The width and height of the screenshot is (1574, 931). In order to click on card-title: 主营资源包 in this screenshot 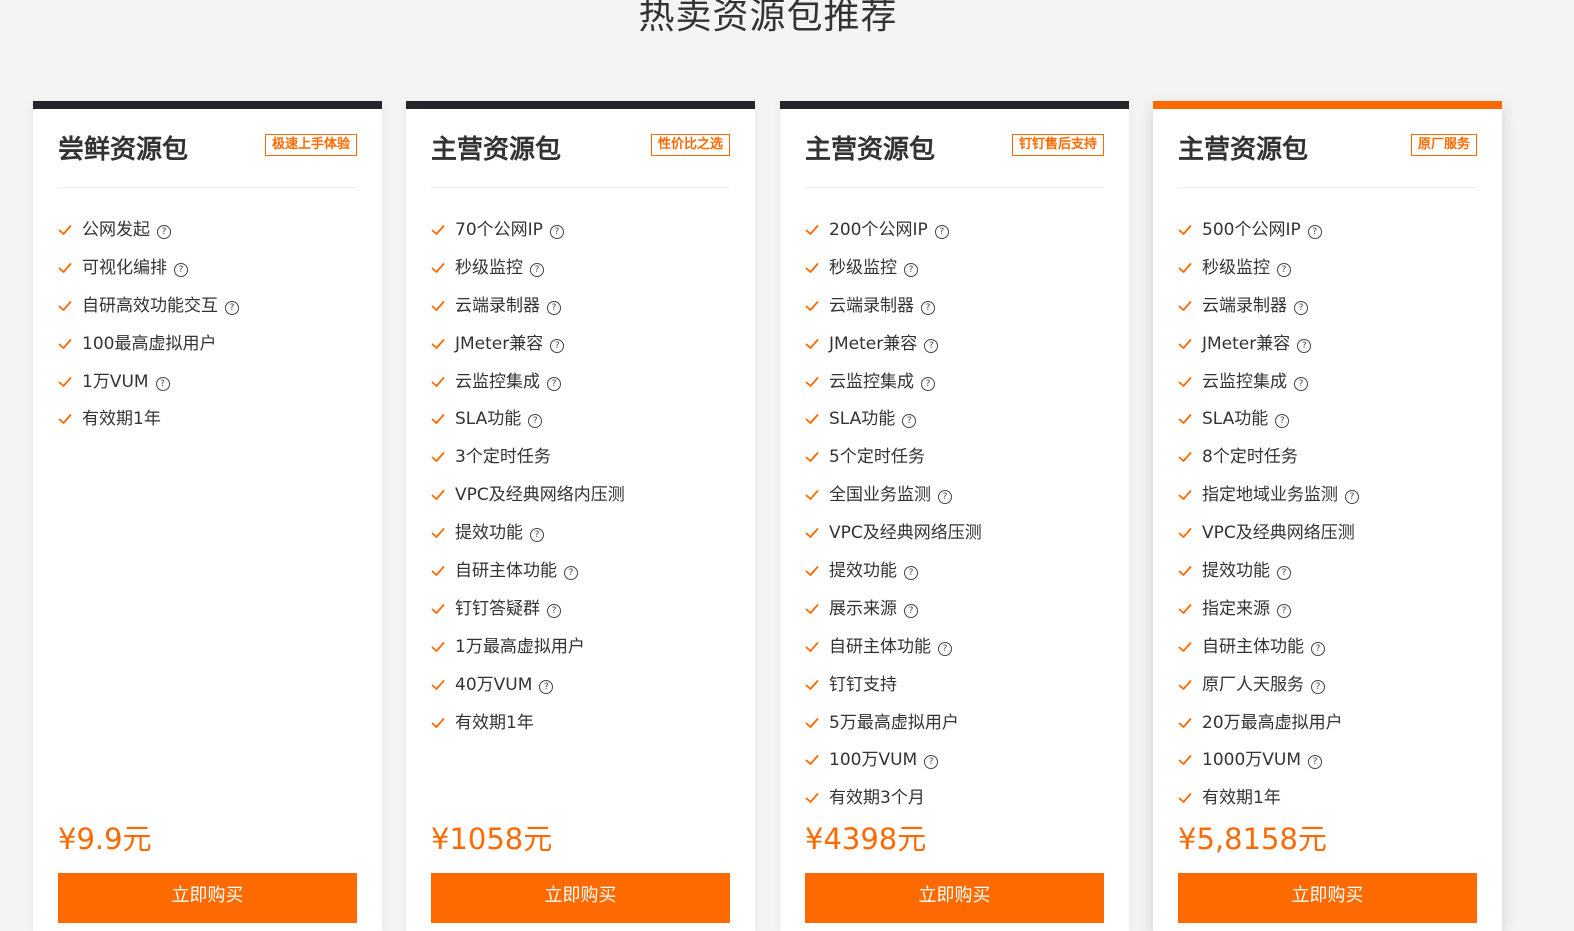, I will do `click(1243, 150)`.